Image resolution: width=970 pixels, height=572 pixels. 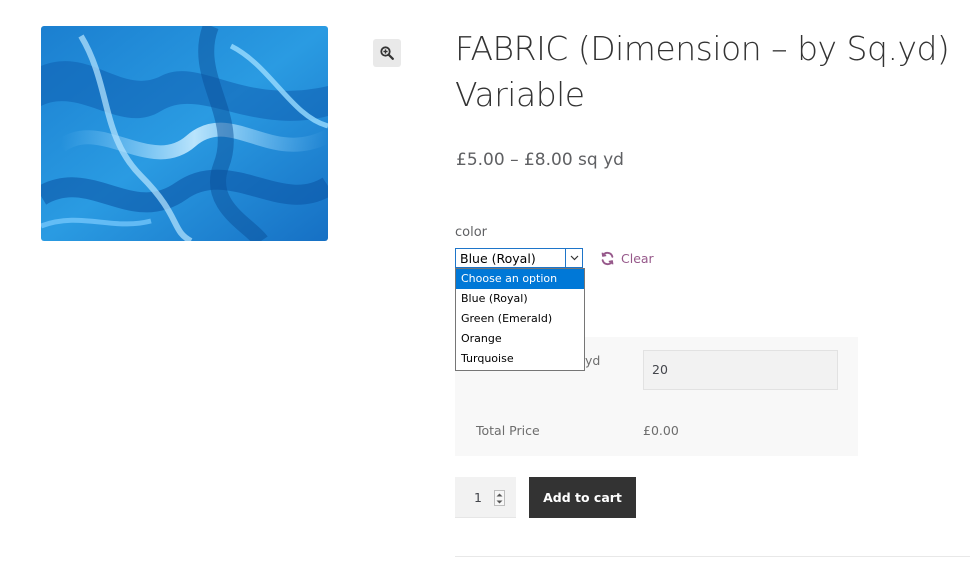 I want to click on dropdown-option: Blue (Royal), so click(x=520, y=299).